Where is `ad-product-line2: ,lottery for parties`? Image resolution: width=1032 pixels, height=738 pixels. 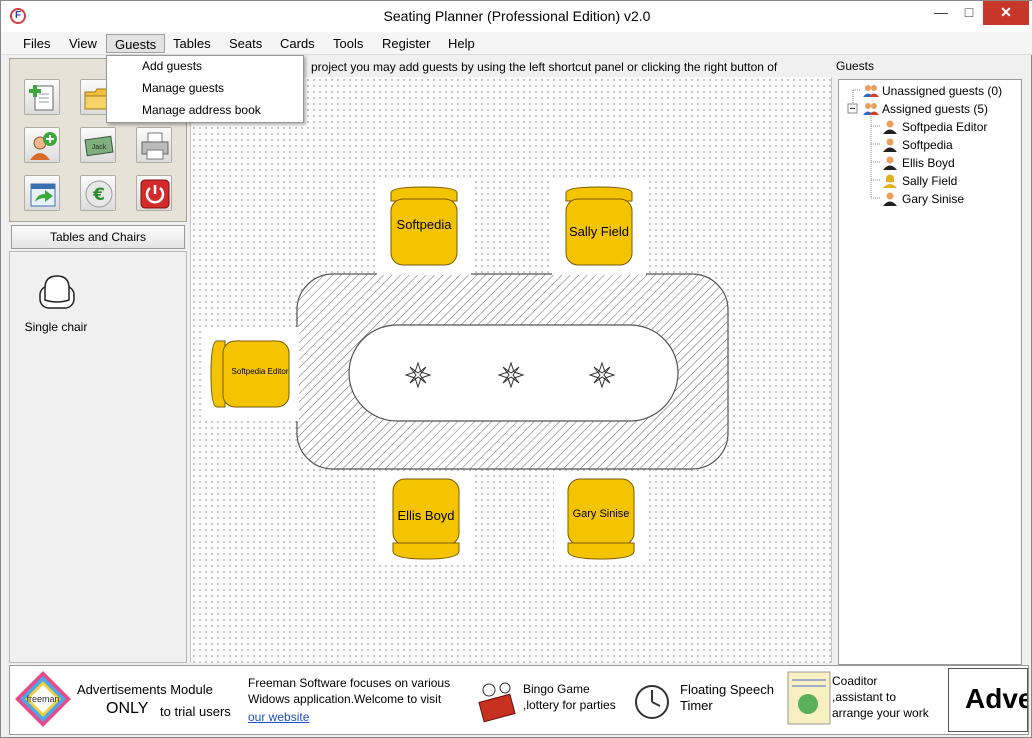 ad-product-line2: ,lottery for parties is located at coordinates (569, 705).